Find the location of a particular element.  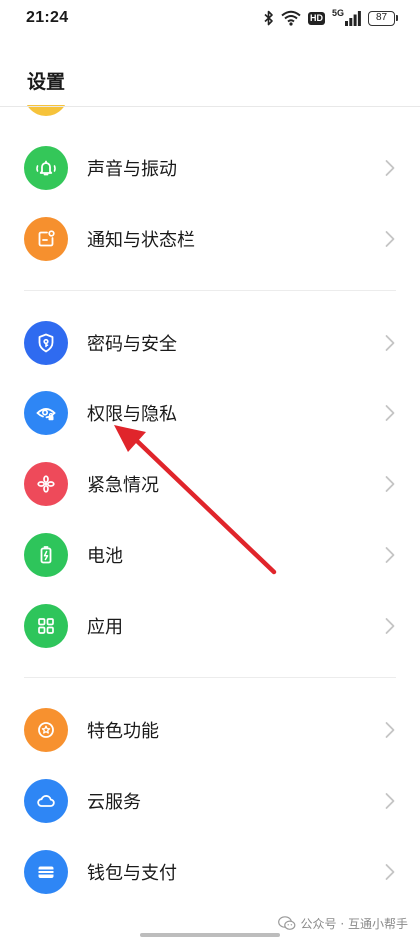

settings-item-label: 权限与隐私 is located at coordinates (132, 414).